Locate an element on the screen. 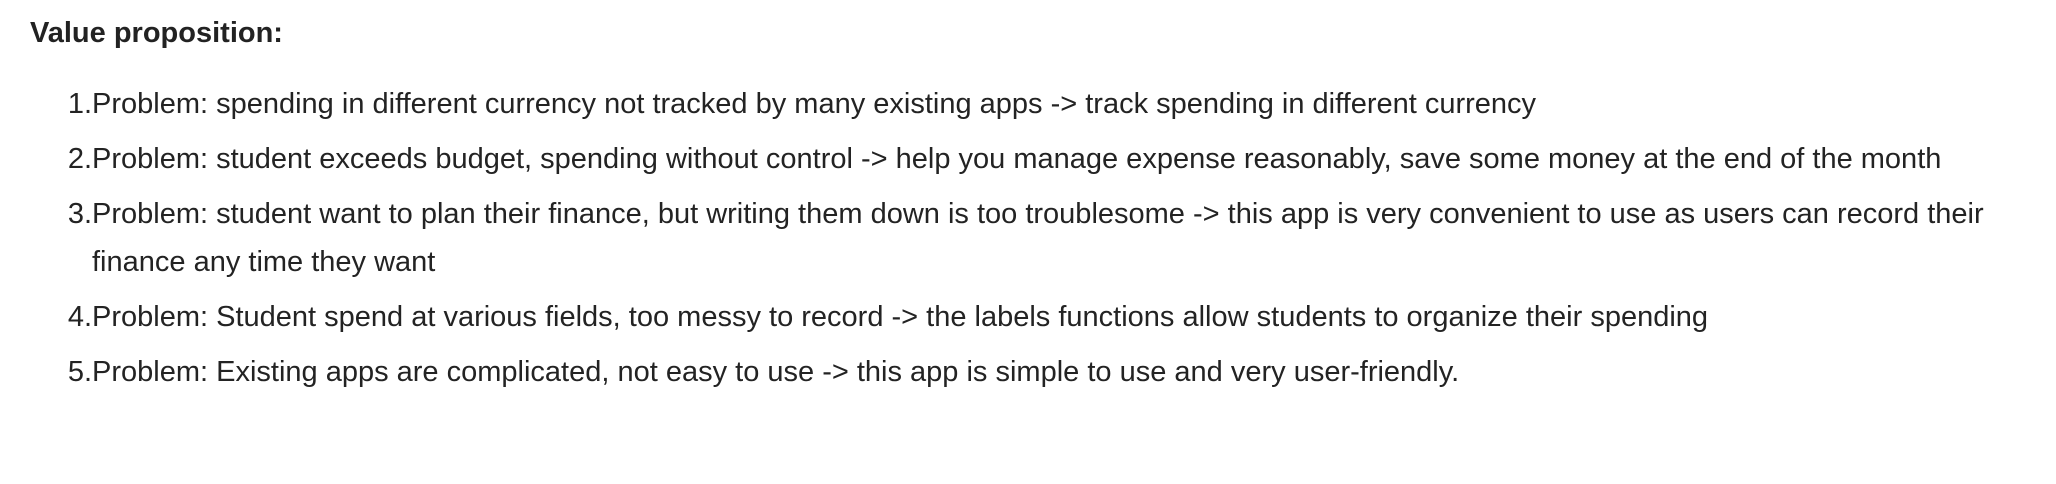  list-item-number: 2. is located at coordinates (79, 159).